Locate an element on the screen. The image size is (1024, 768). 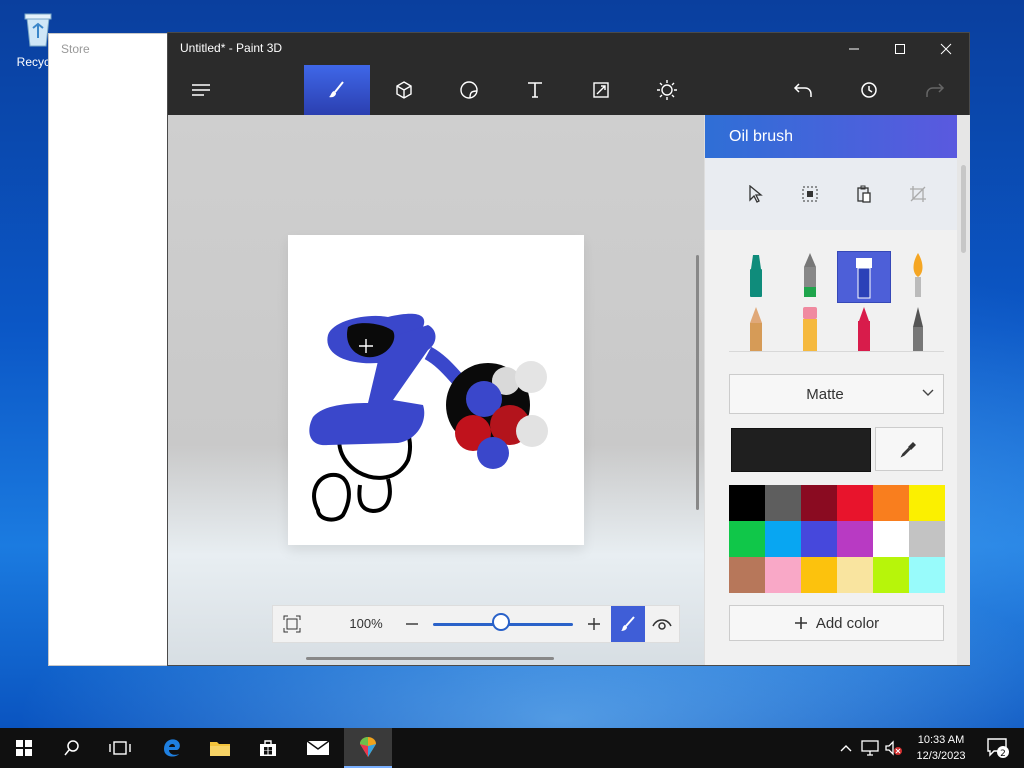
network-button is located at coordinates (870, 748).